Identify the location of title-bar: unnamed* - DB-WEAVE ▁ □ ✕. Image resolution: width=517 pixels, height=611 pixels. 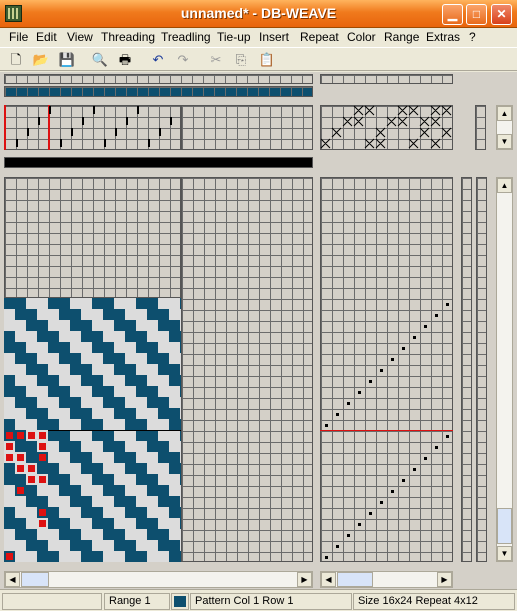
(258, 14).